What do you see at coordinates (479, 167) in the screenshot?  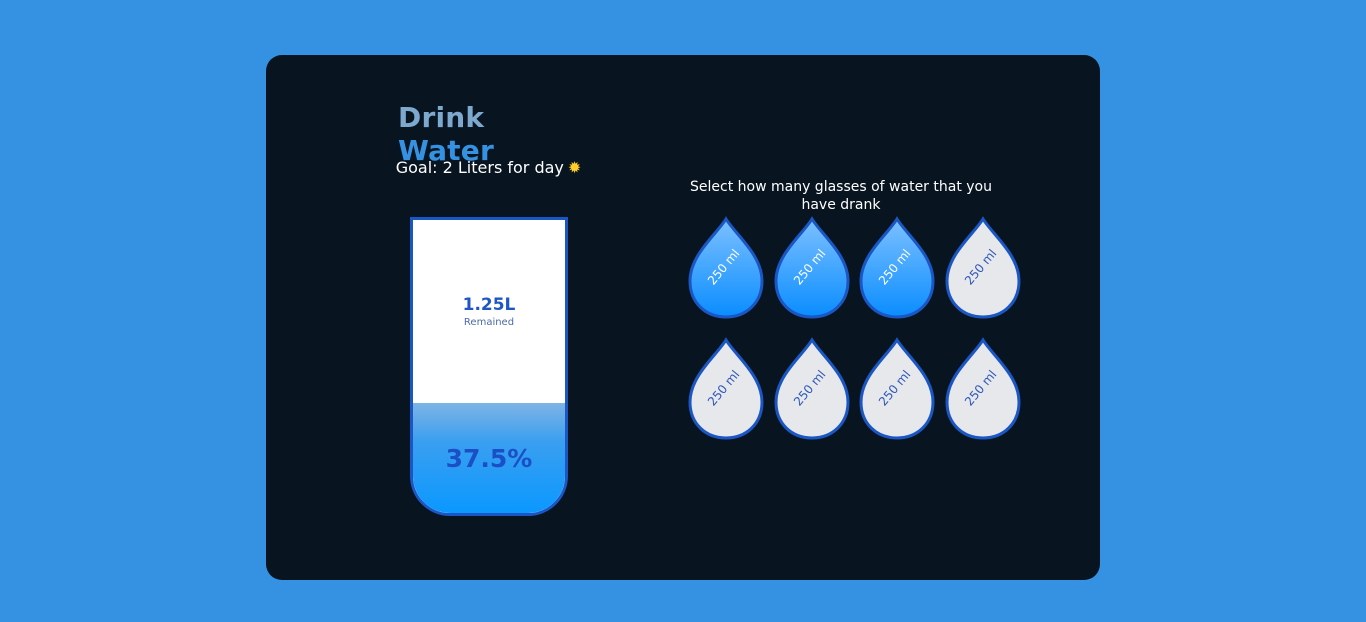 I see `goal-text: Goal: 2 Liters for day` at bounding box center [479, 167].